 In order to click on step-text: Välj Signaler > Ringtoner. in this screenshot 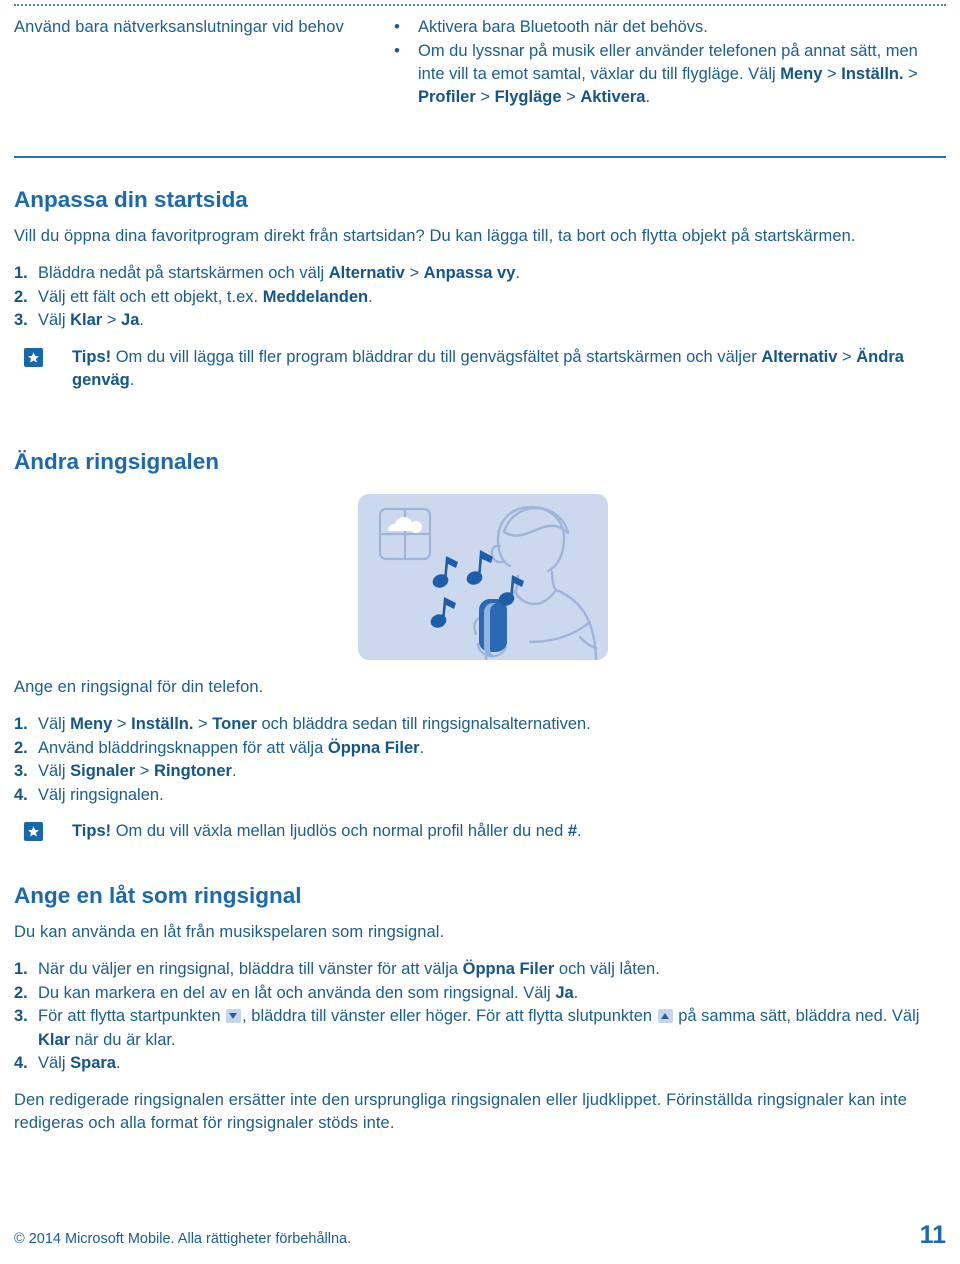, I will do `click(137, 771)`.